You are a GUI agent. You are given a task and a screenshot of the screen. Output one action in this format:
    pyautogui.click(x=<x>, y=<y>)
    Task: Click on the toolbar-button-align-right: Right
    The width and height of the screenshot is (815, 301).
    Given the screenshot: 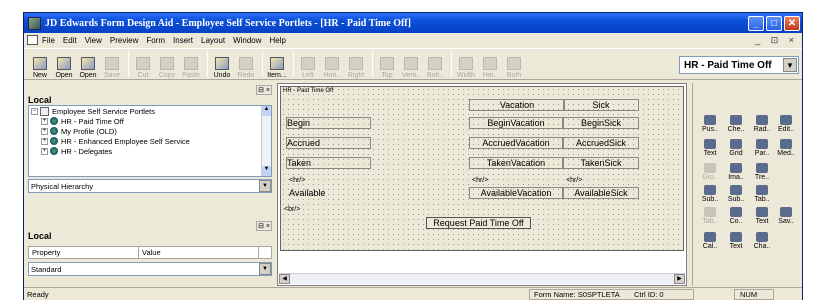 What is the action you would take?
    pyautogui.click(x=356, y=64)
    